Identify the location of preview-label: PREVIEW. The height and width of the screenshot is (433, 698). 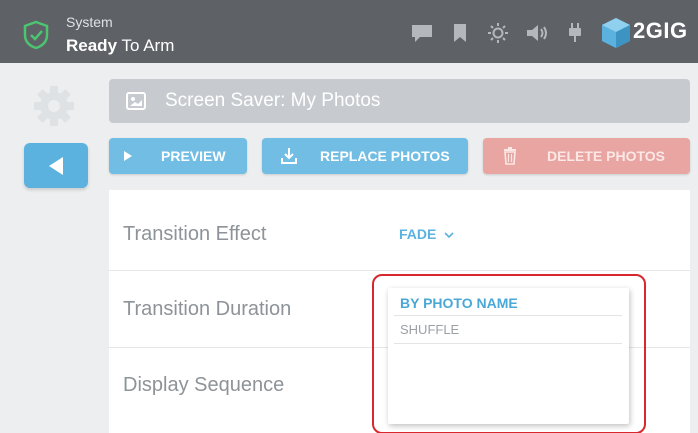
(193, 156).